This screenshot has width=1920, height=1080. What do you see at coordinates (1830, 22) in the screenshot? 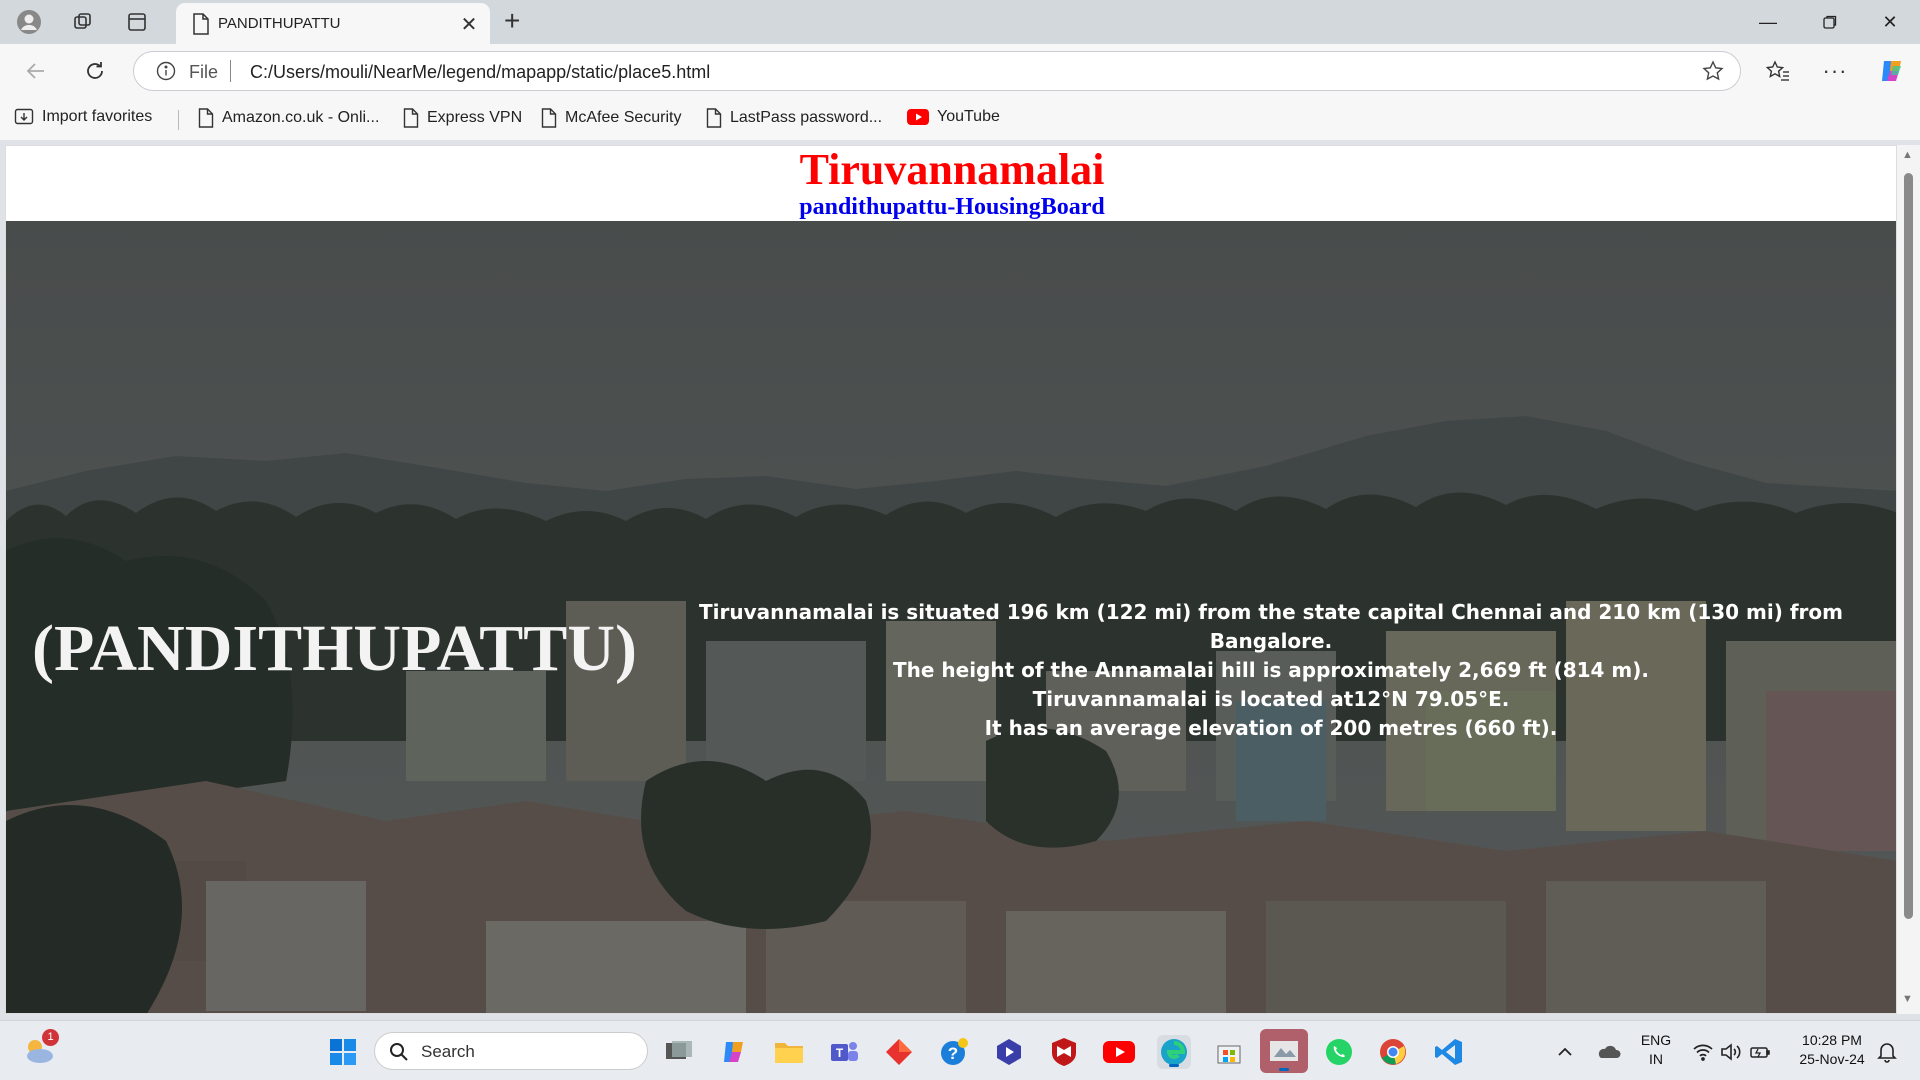
I see `restore-button` at bounding box center [1830, 22].